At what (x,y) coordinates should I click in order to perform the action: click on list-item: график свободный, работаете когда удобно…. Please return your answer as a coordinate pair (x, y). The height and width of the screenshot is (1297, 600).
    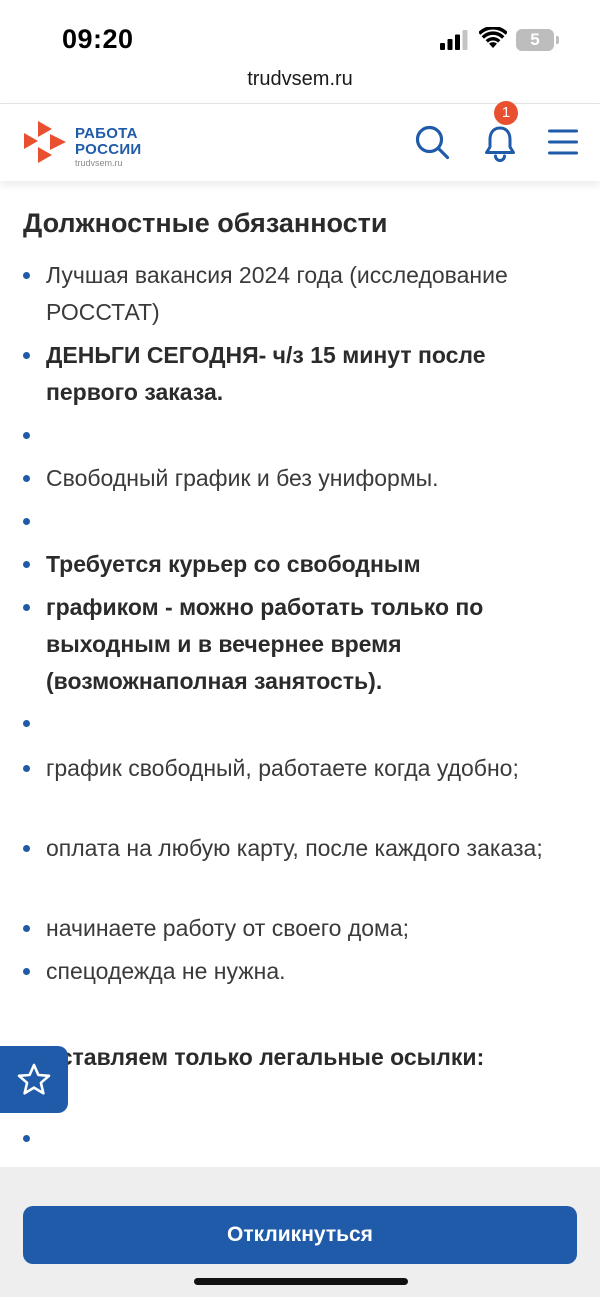
    Looking at the image, I should click on (299, 768).